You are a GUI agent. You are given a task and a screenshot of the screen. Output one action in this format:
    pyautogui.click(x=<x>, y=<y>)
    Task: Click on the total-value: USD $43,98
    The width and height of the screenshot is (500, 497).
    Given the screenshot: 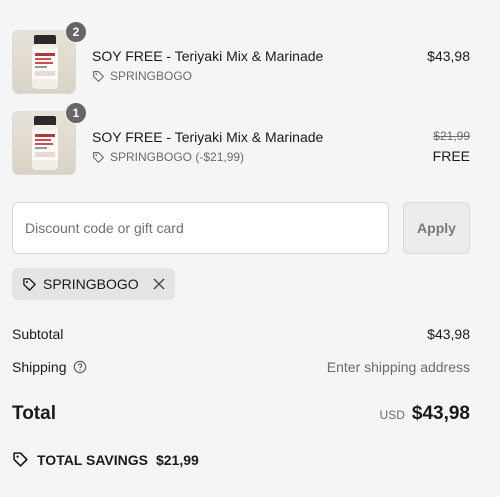 What is the action you would take?
    pyautogui.click(x=425, y=414)
    